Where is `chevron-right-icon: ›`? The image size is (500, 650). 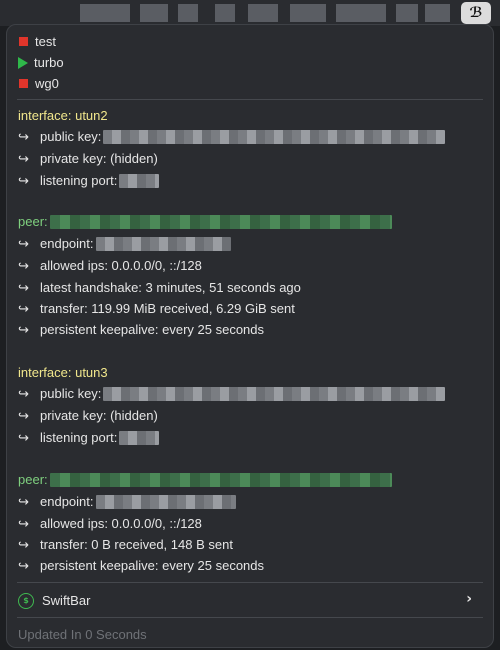 chevron-right-icon: › is located at coordinates (469, 599).